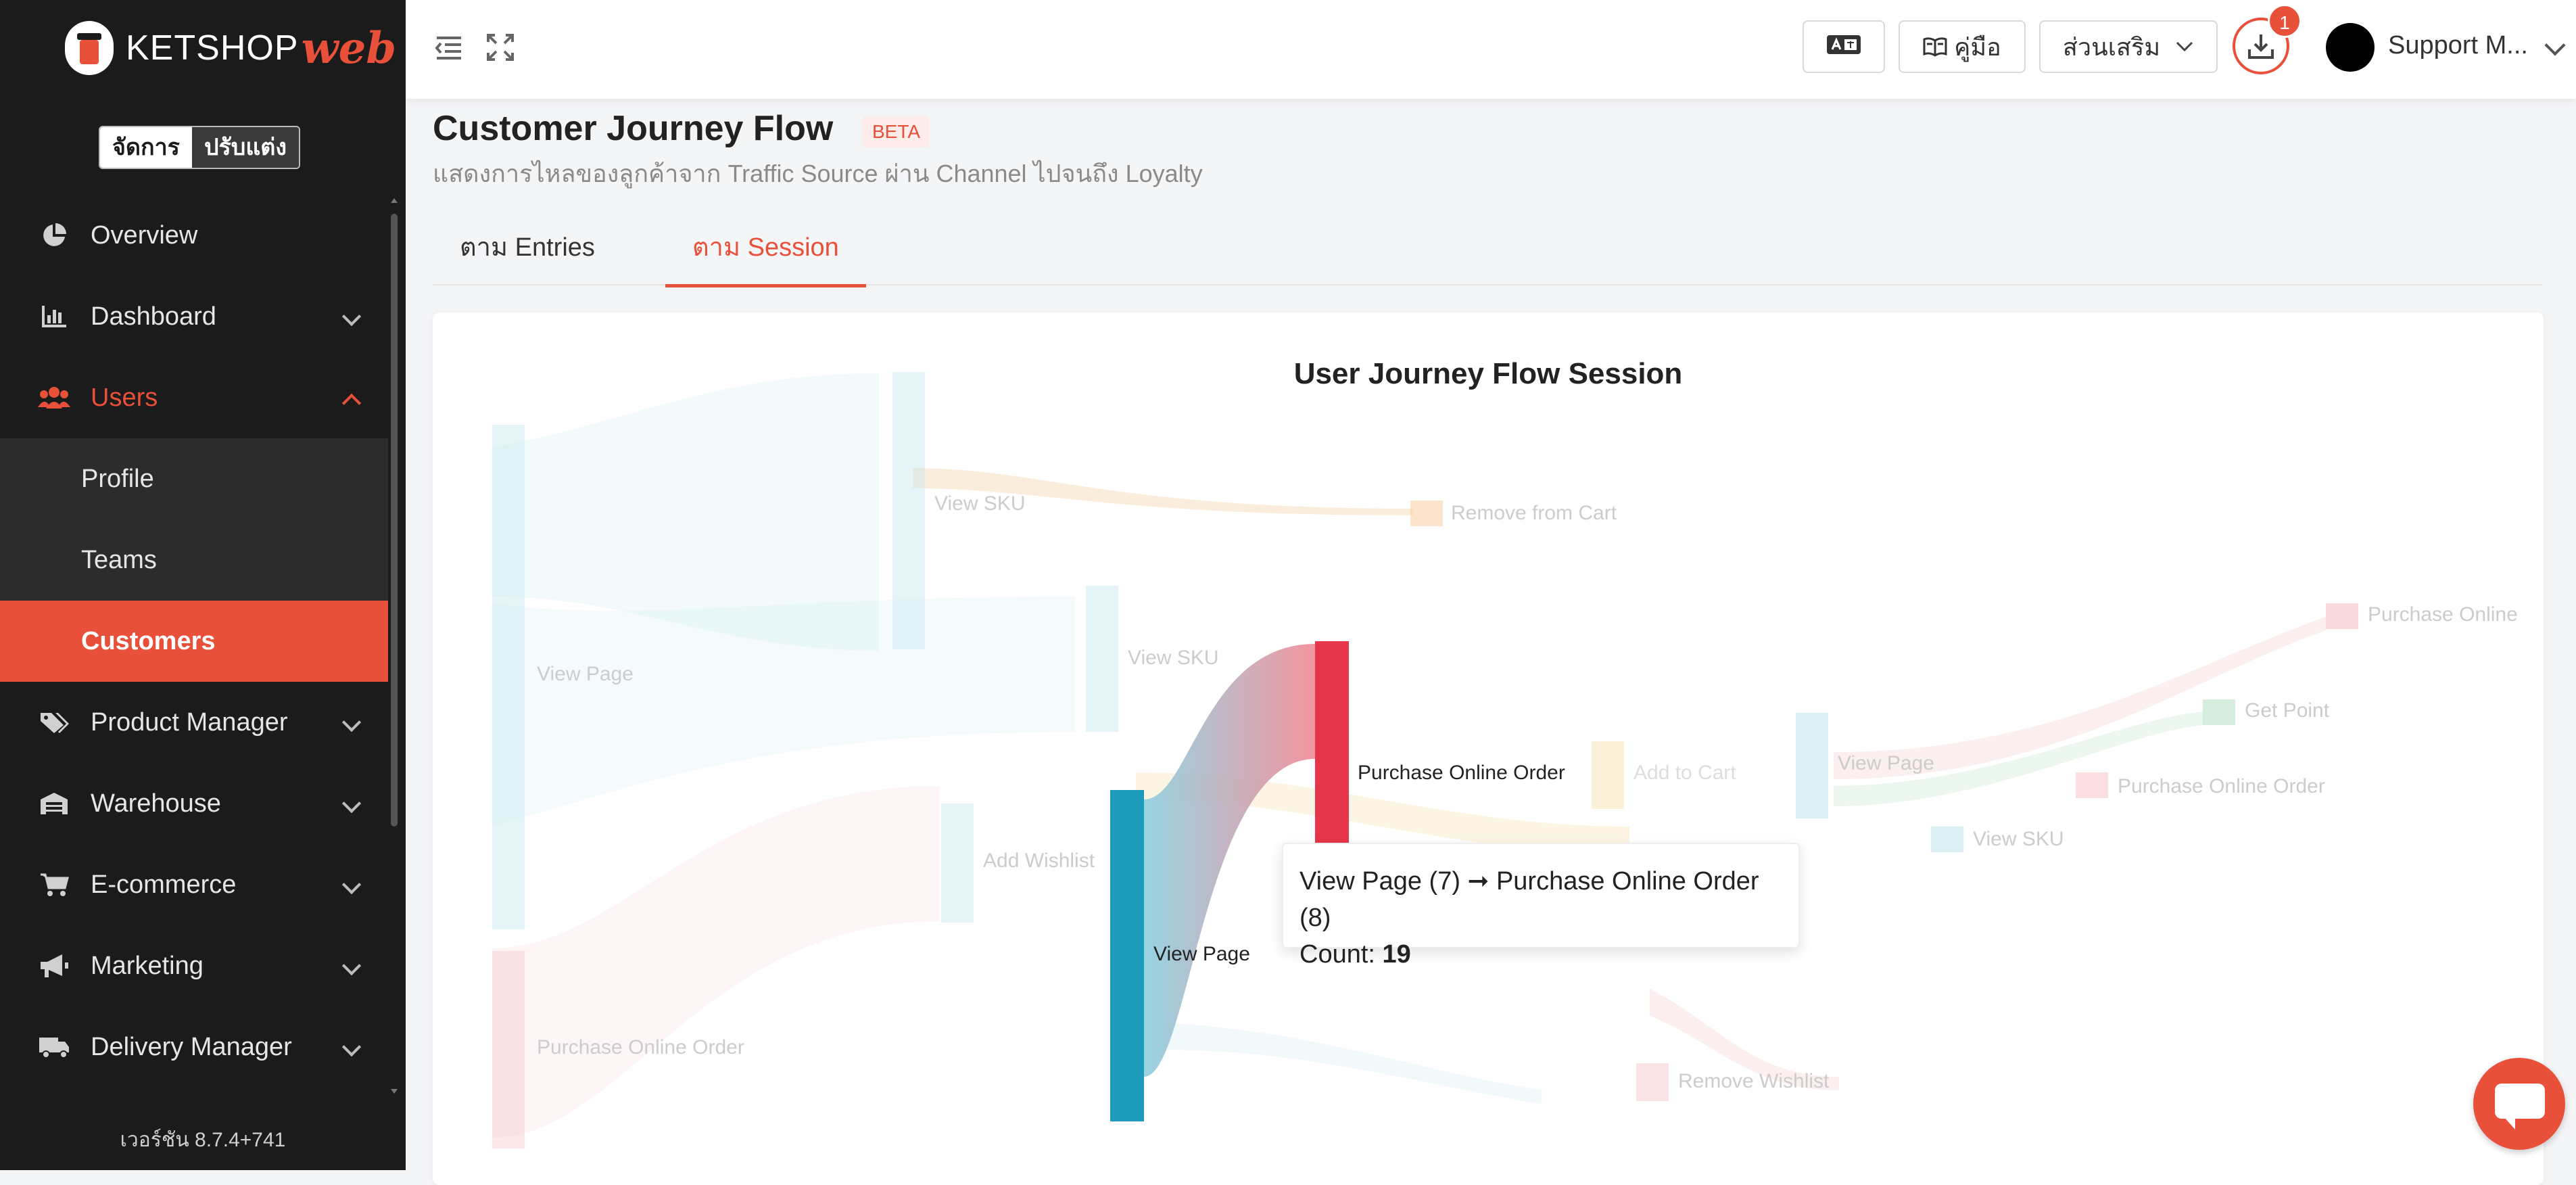 Image resolution: width=2576 pixels, height=1185 pixels. What do you see at coordinates (1534, 513) in the screenshot?
I see `sankey-node-label: Remove from Cart` at bounding box center [1534, 513].